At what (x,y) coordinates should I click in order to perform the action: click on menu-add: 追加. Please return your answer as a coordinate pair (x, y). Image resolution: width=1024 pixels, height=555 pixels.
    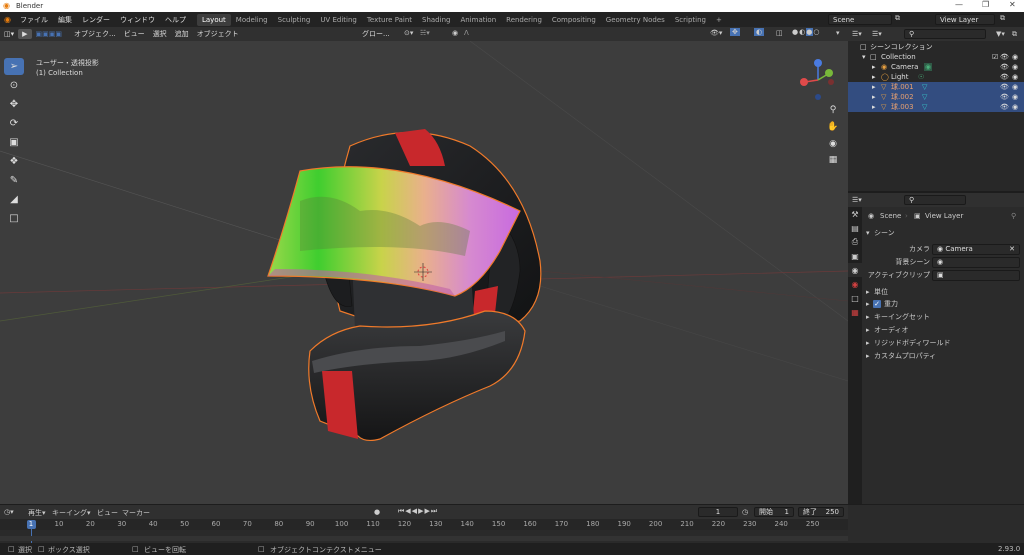
    Looking at the image, I should click on (182, 34).